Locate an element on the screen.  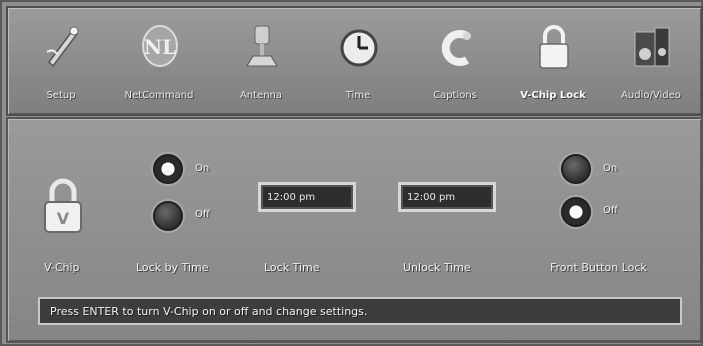
antenna-icon is located at coordinates (262, 46).